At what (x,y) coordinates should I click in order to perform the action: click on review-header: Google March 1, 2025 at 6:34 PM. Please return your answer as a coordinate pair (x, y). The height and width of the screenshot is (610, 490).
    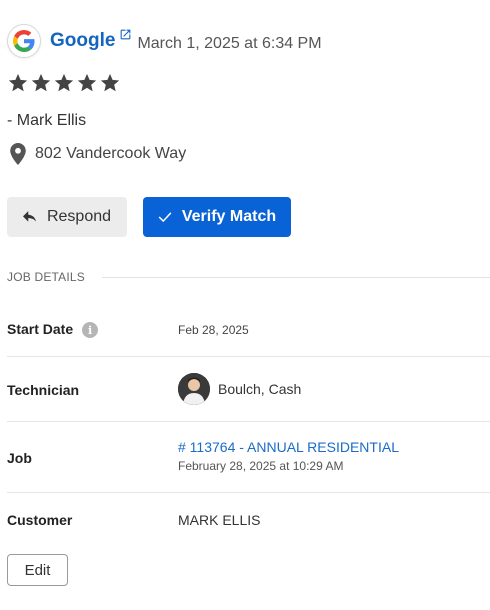
    Looking at the image, I should click on (164, 41).